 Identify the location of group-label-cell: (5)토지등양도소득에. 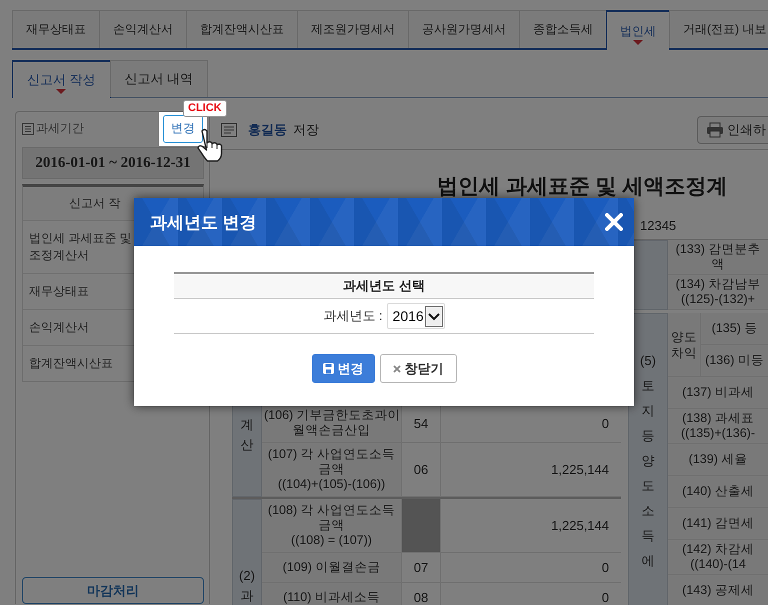
(648, 459).